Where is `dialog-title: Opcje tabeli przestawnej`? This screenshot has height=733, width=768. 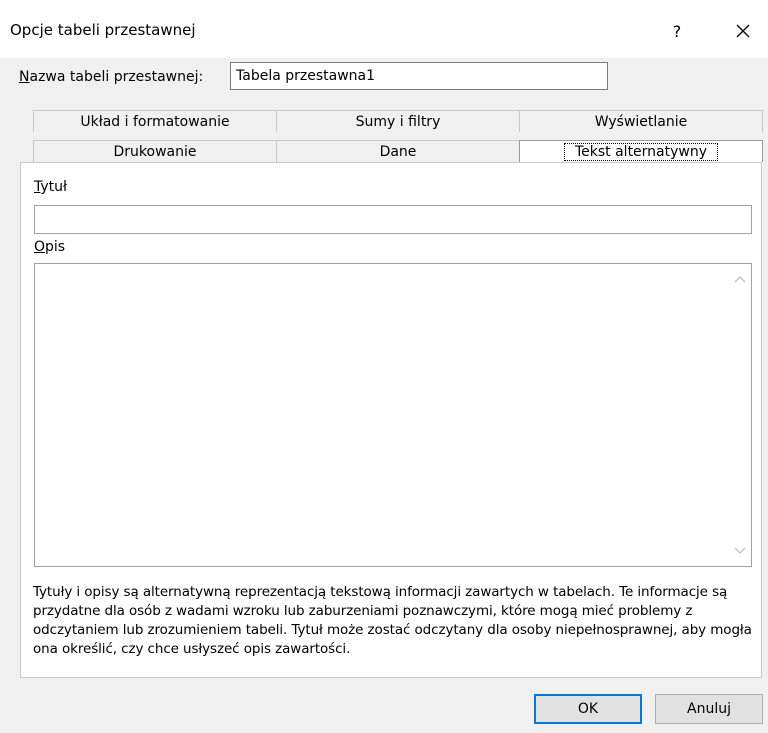
dialog-title: Opcje tabeli przestawnej is located at coordinates (103, 30).